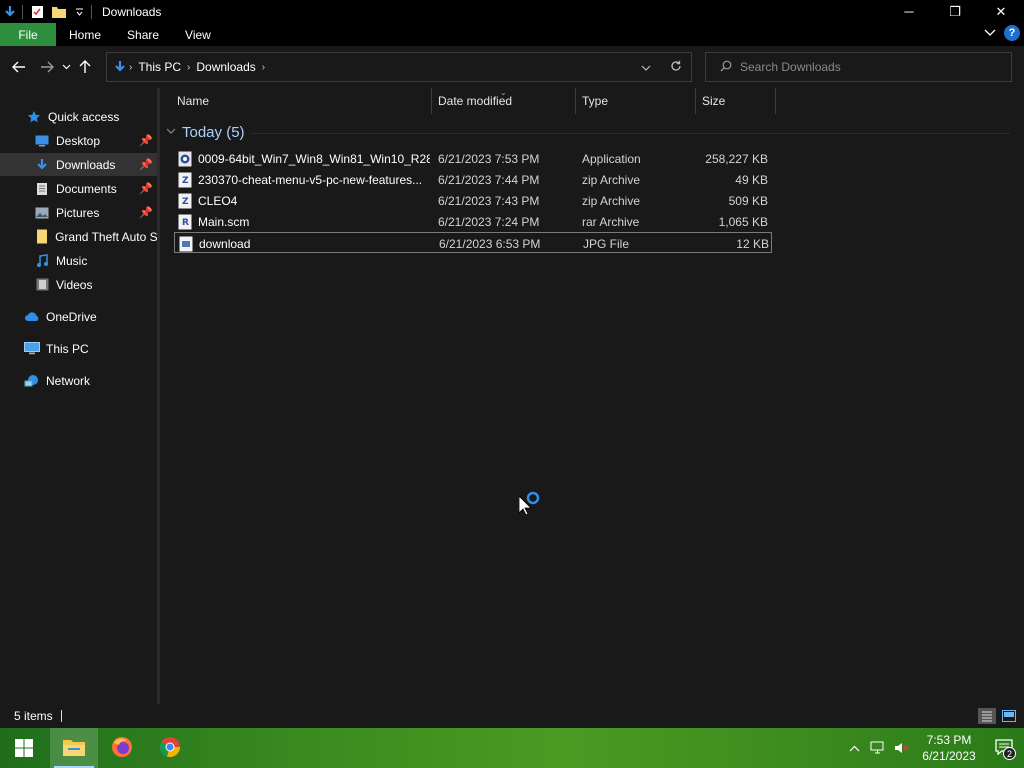 This screenshot has width=1024, height=768. What do you see at coordinates (990, 33) in the screenshot?
I see `expand-ribbon-icon` at bounding box center [990, 33].